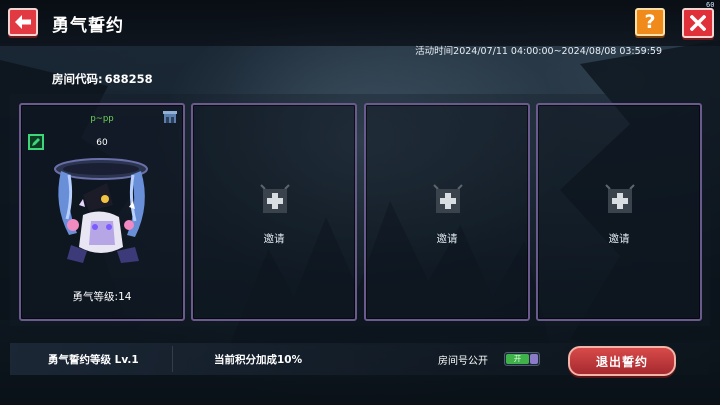 Image resolution: width=720 pixels, height=405 pixels. I want to click on room-code-label: 房间代码:, so click(77, 79).